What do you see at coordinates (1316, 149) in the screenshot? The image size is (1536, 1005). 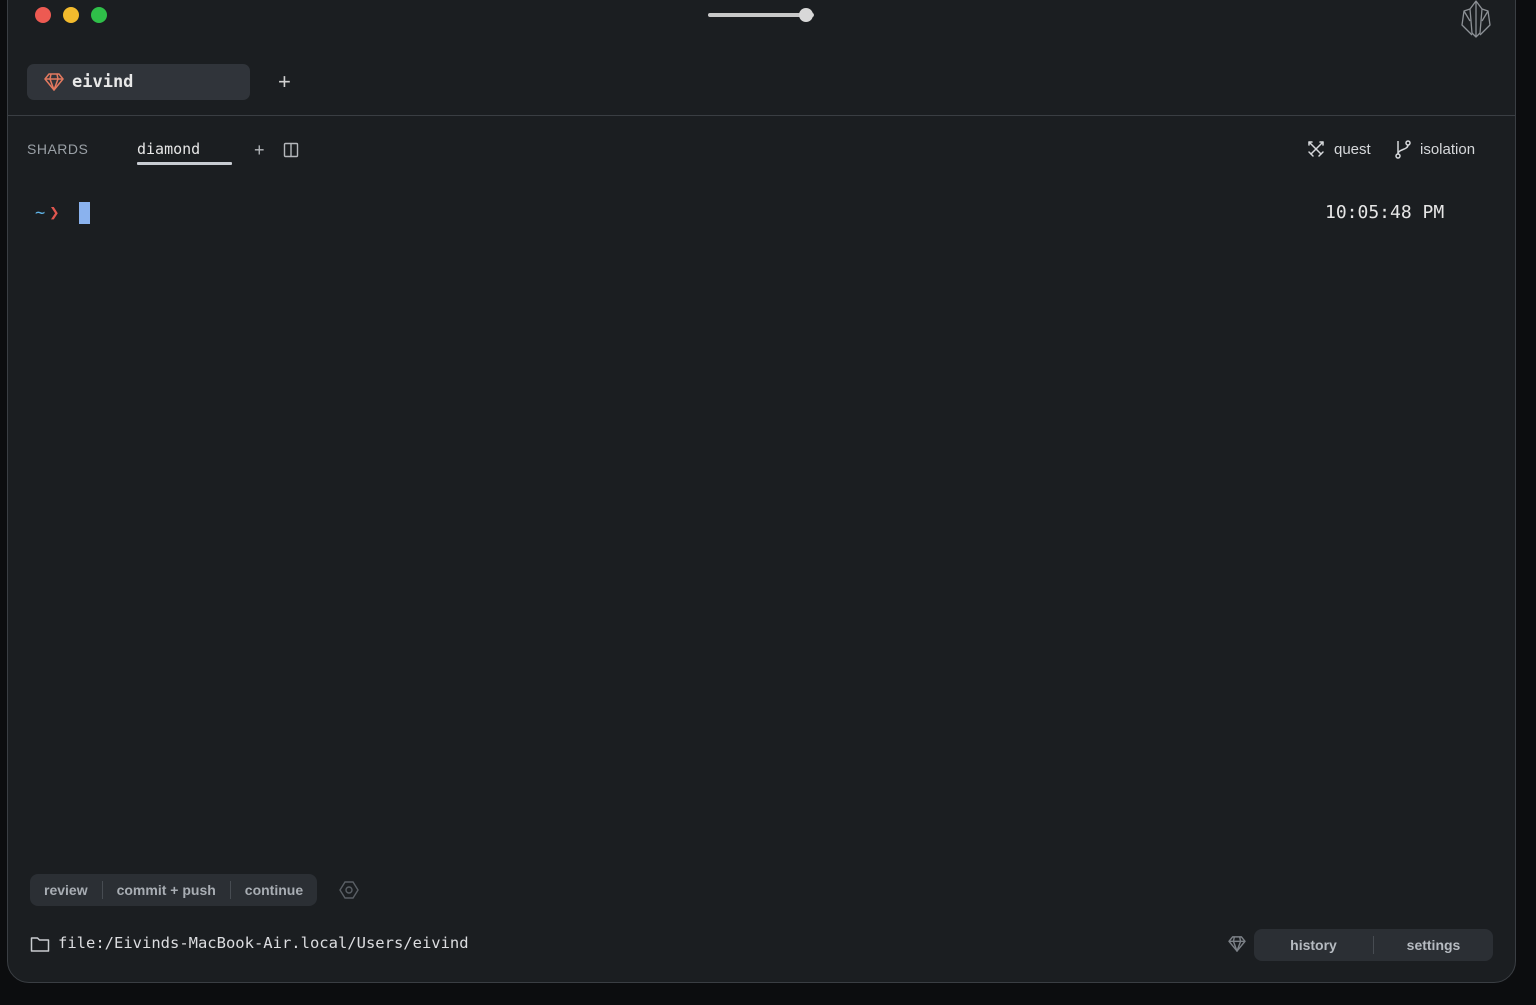 I see `swords-icon` at bounding box center [1316, 149].